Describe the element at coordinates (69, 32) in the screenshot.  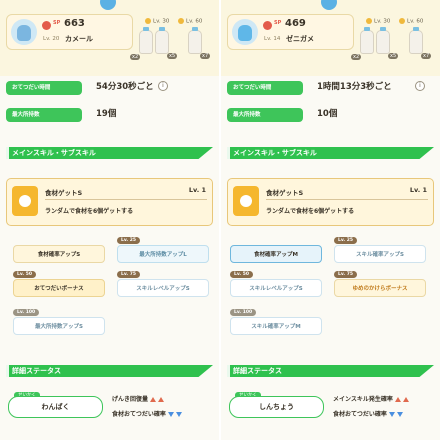
I see `pokemon-card: SP 663 Lv. 20 カメール` at that location.